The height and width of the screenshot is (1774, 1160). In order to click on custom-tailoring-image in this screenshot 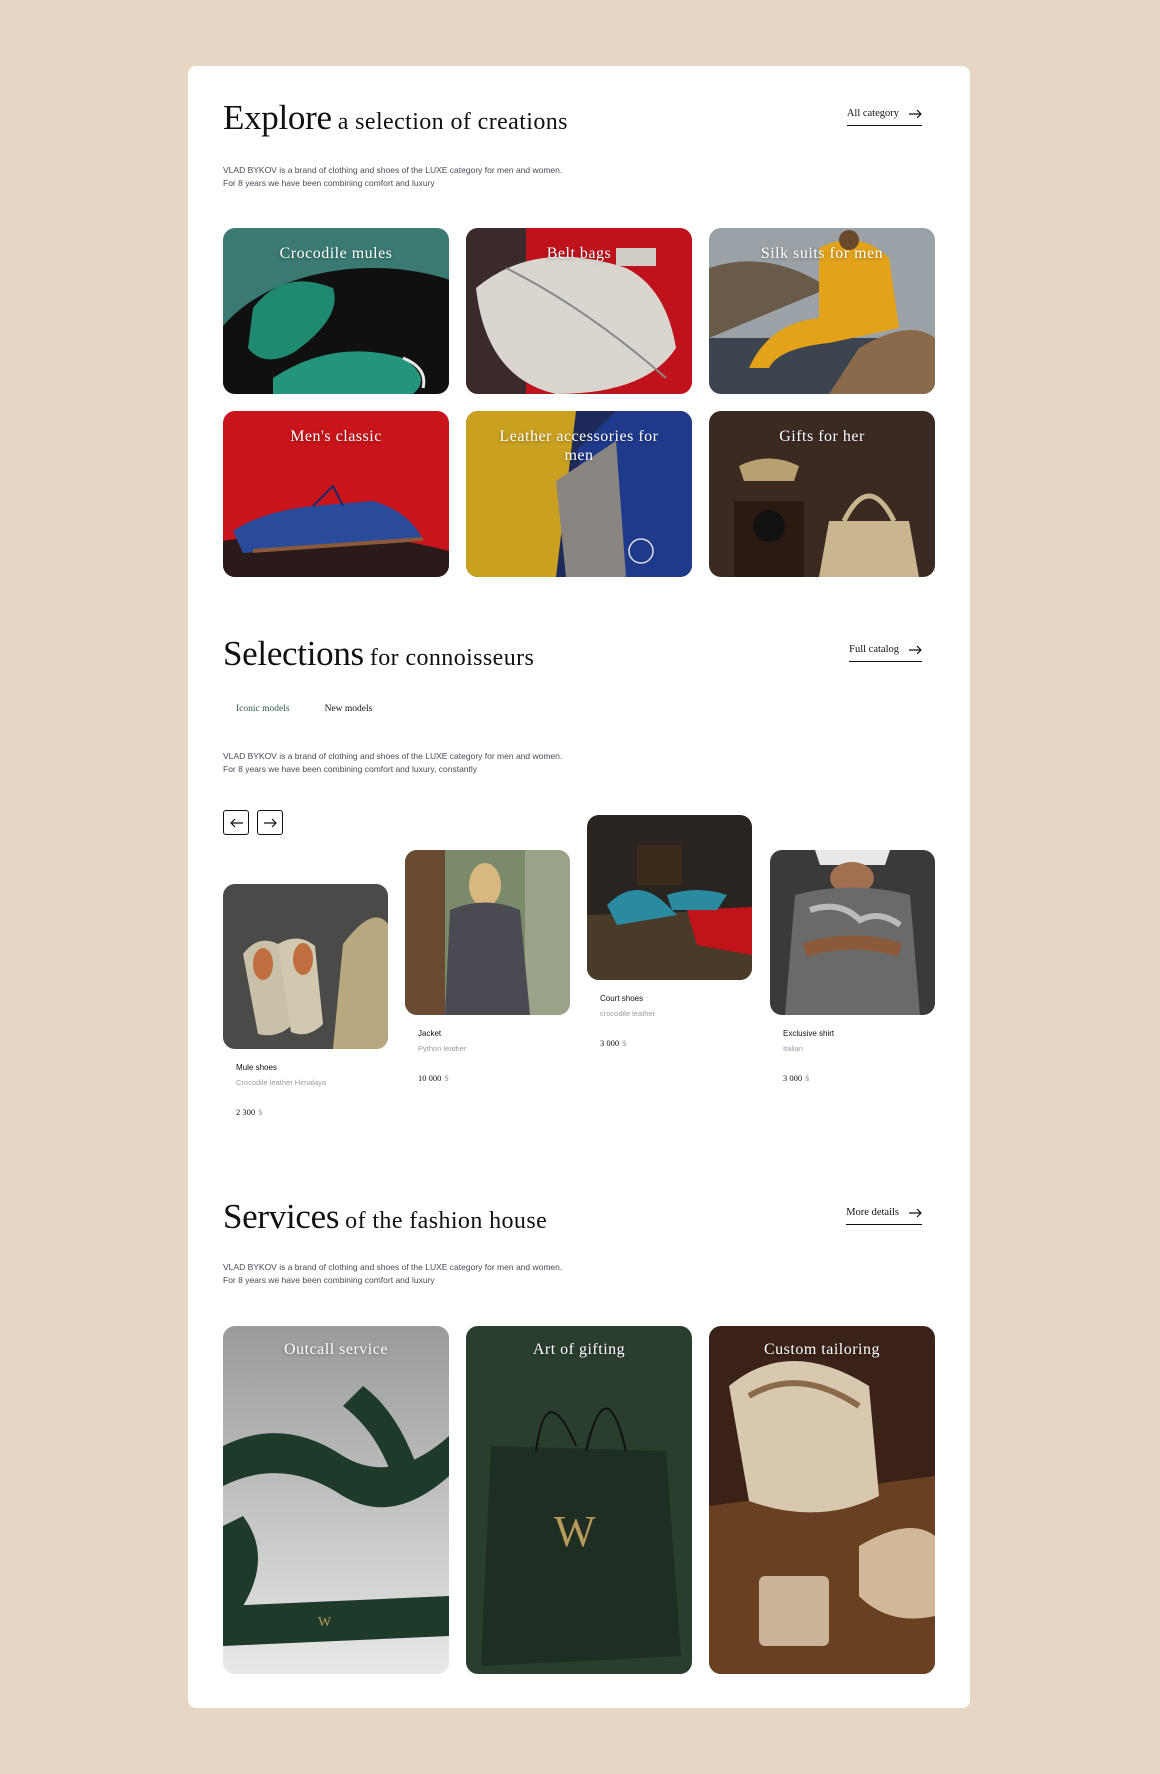, I will do `click(822, 1500)`.